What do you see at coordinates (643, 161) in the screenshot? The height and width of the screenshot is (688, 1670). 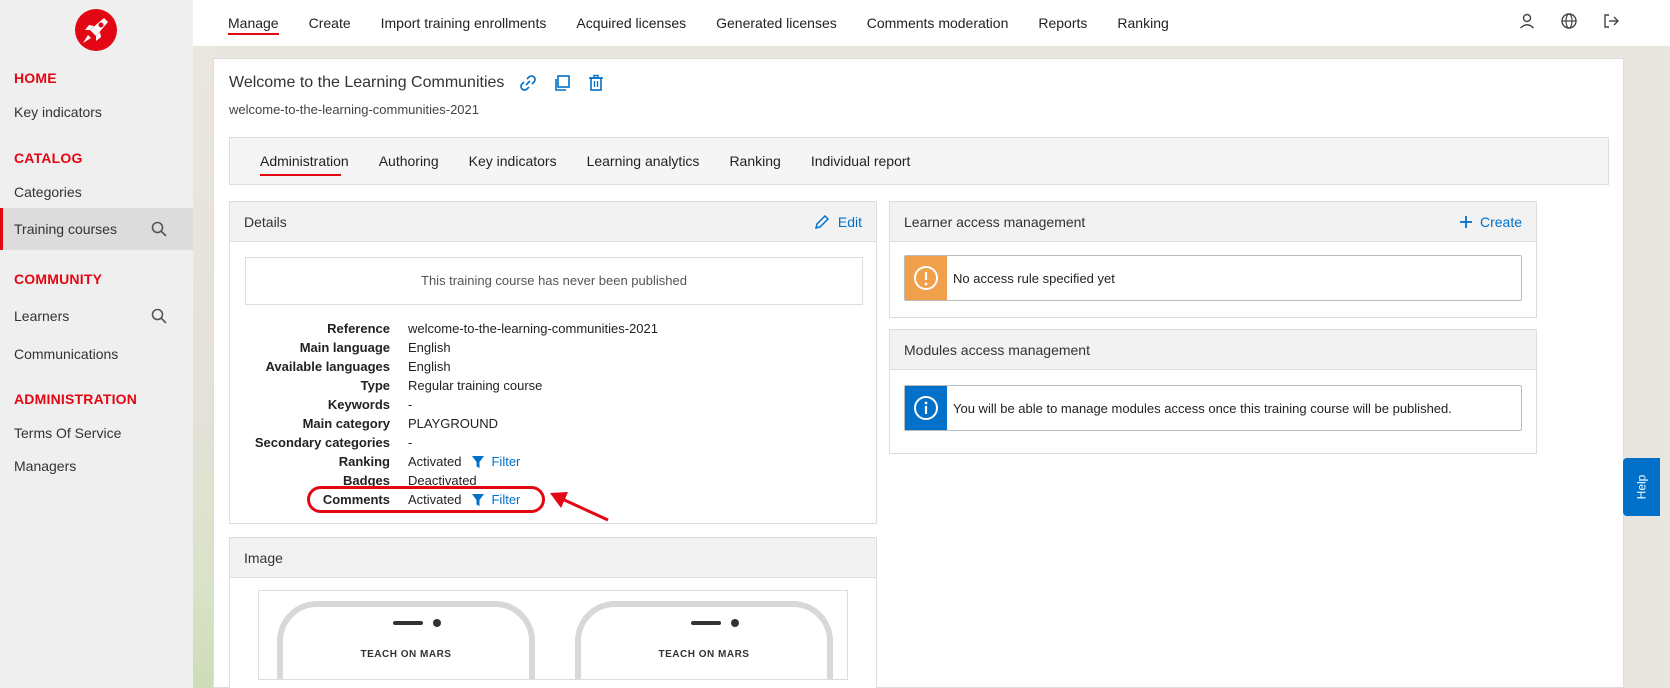 I see `tab-learning-analytics: Learning analytics` at bounding box center [643, 161].